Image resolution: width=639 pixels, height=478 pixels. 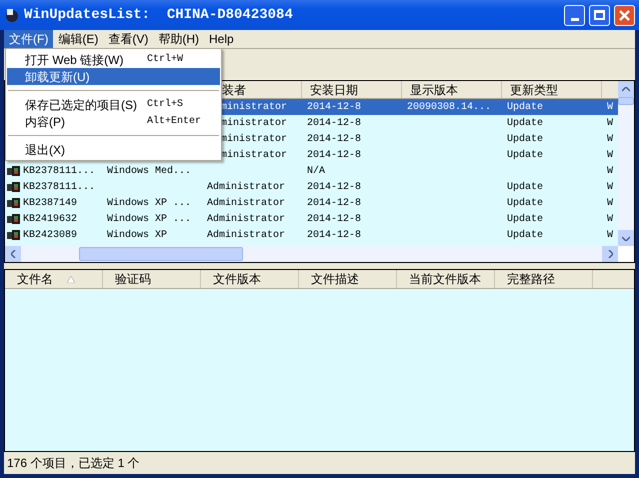 I want to click on menu-item: 帮助(H), so click(x=178, y=39).